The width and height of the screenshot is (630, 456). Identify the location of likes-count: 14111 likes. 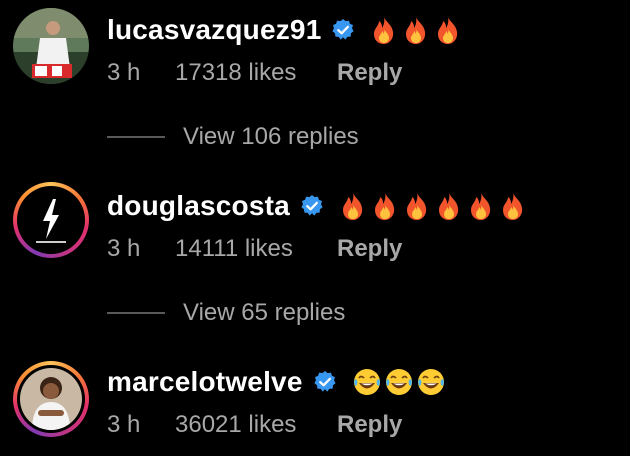
(256, 249).